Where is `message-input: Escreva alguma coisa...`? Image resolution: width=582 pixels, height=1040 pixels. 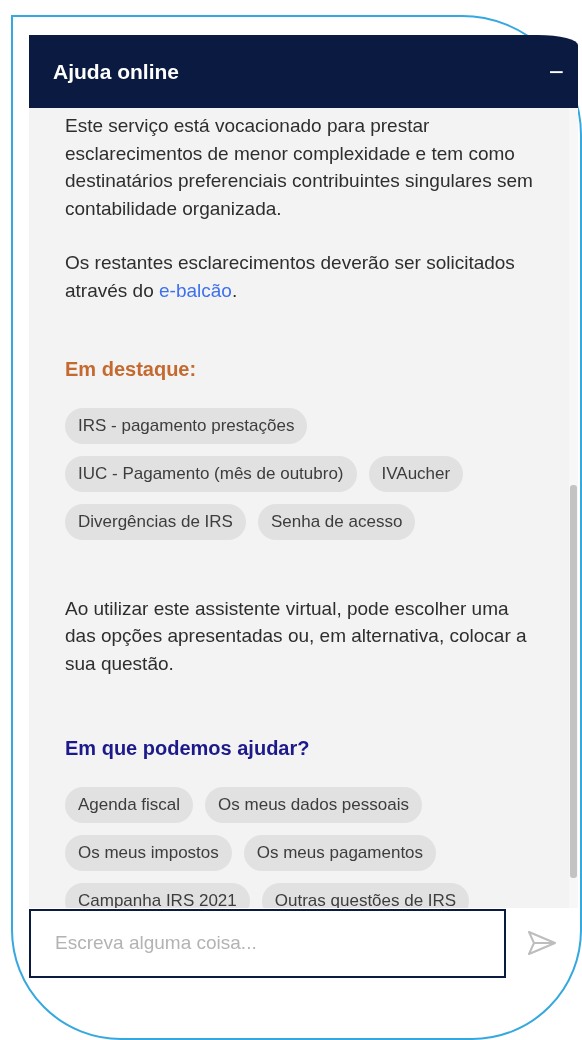 message-input: Escreva alguma coisa... is located at coordinates (267, 943).